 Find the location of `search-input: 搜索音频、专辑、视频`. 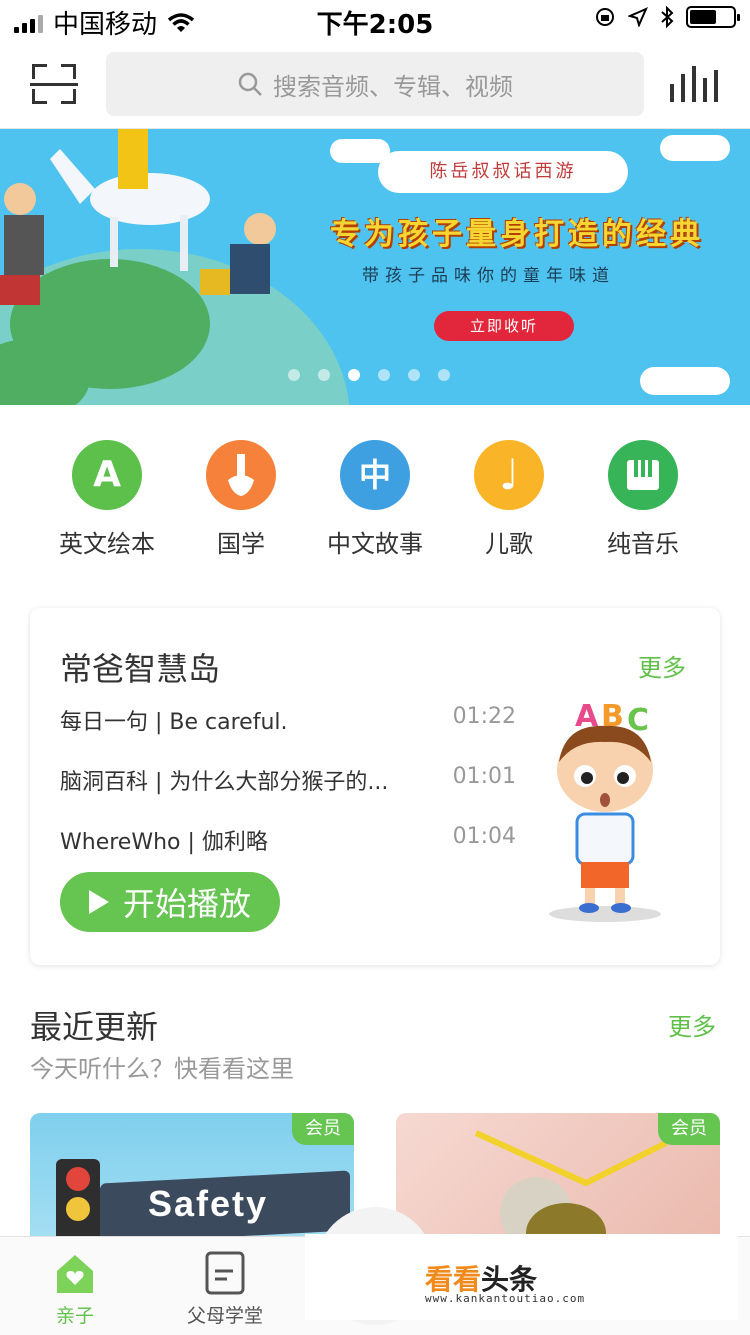

search-input: 搜索音频、专辑、视频 is located at coordinates (375, 84).